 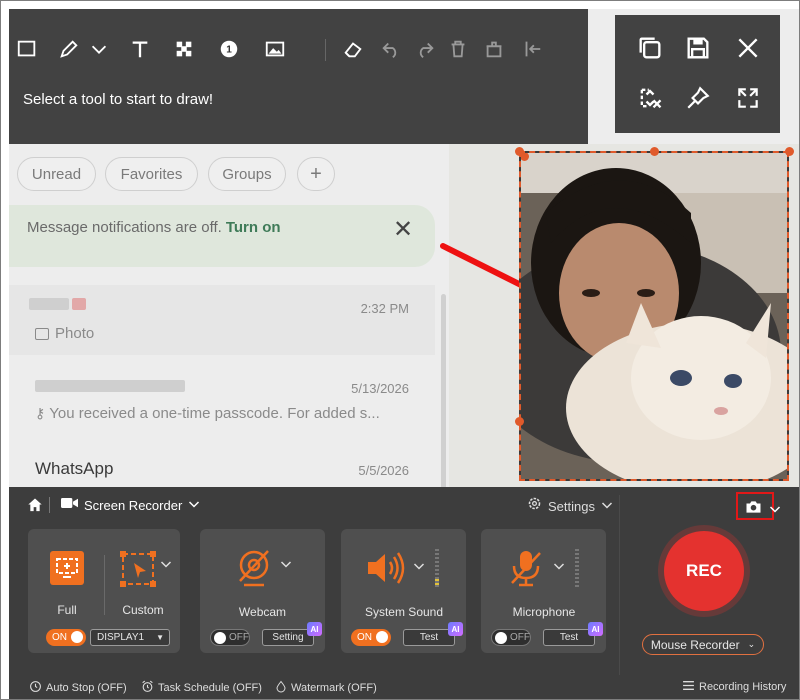 I want to click on mode-selector: Screen Recorder, so click(x=130, y=505).